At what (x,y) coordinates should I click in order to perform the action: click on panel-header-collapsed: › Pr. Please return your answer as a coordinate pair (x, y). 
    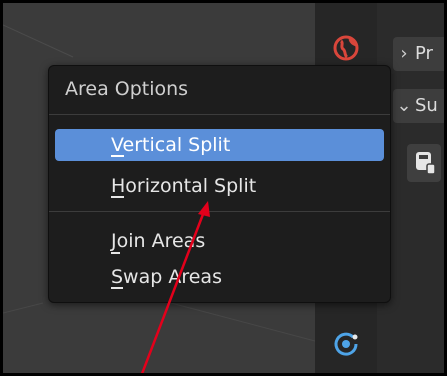
    Looking at the image, I should click on (418, 54).